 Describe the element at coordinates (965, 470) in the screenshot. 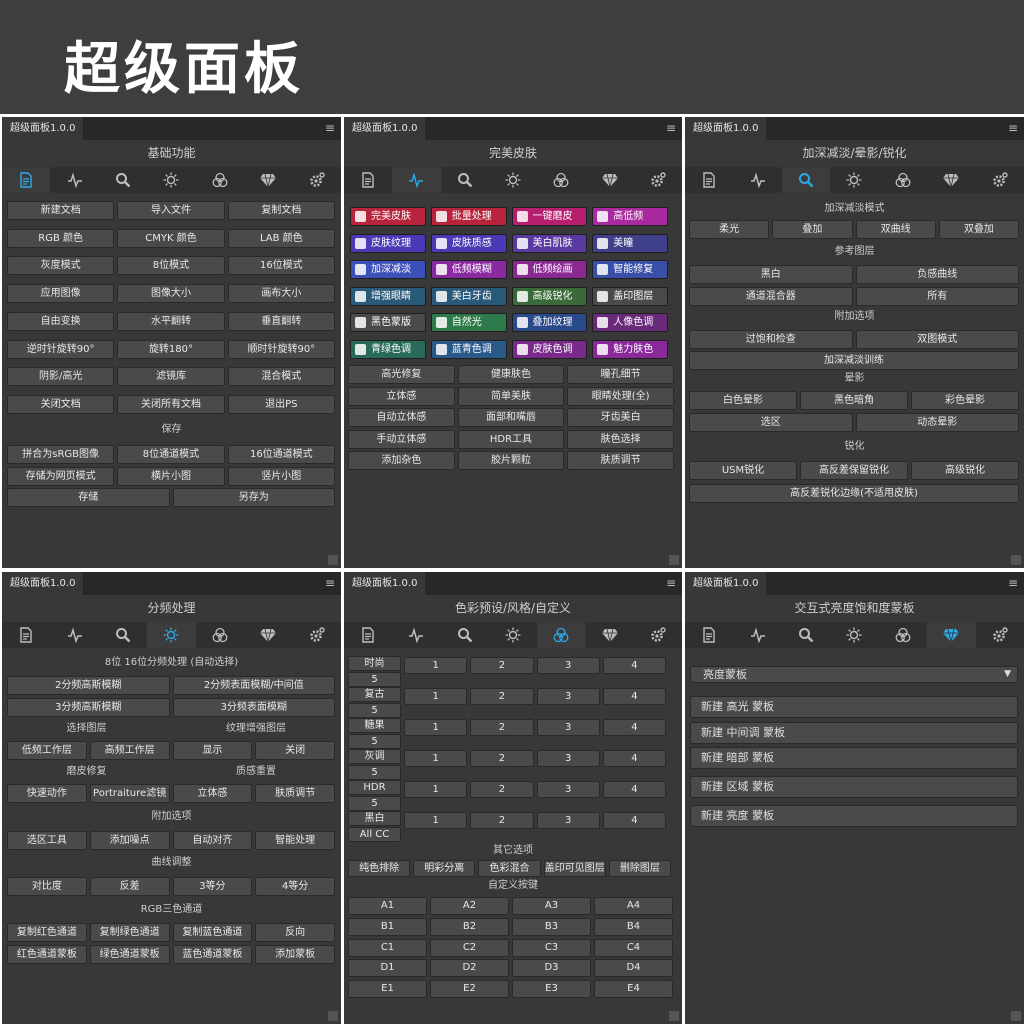

I see `sharpen-button: 高级锐化` at that location.